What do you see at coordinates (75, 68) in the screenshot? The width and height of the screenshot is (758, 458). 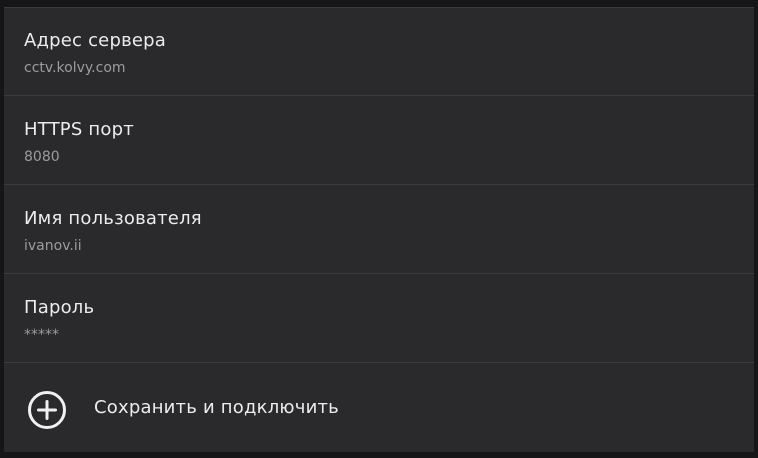 I see `server-address-value: cctv.kolvy.com` at bounding box center [75, 68].